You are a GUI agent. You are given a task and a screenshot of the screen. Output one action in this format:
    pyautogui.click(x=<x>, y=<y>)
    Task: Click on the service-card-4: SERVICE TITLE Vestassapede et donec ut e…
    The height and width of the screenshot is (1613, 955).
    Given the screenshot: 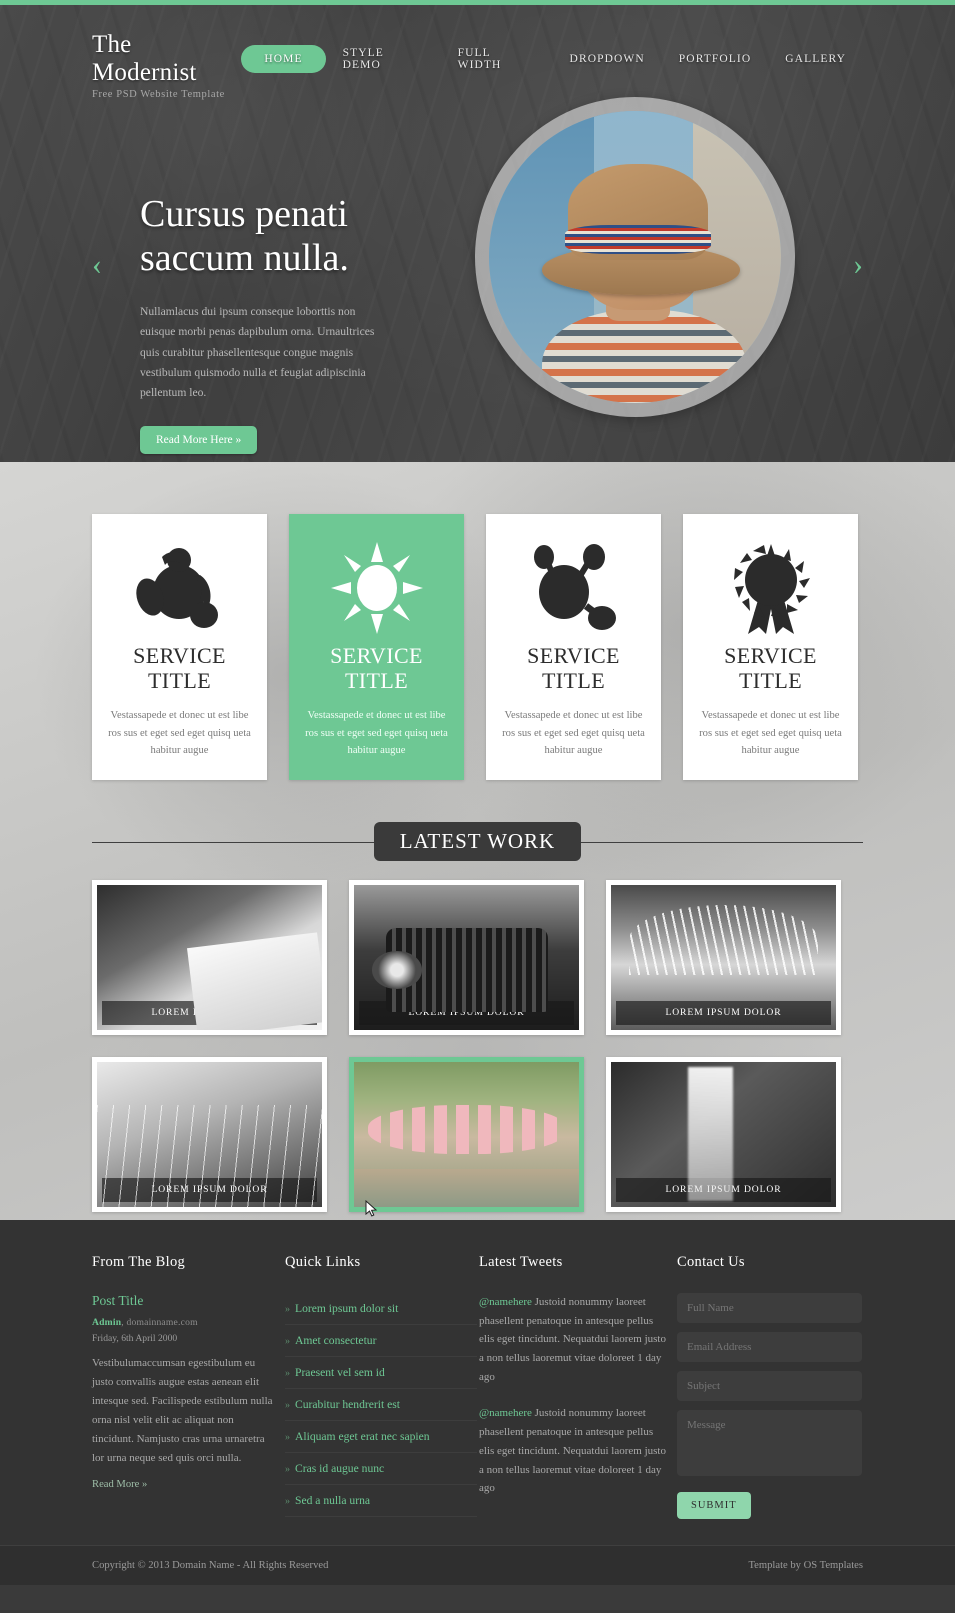 What is the action you would take?
    pyautogui.click(x=770, y=647)
    